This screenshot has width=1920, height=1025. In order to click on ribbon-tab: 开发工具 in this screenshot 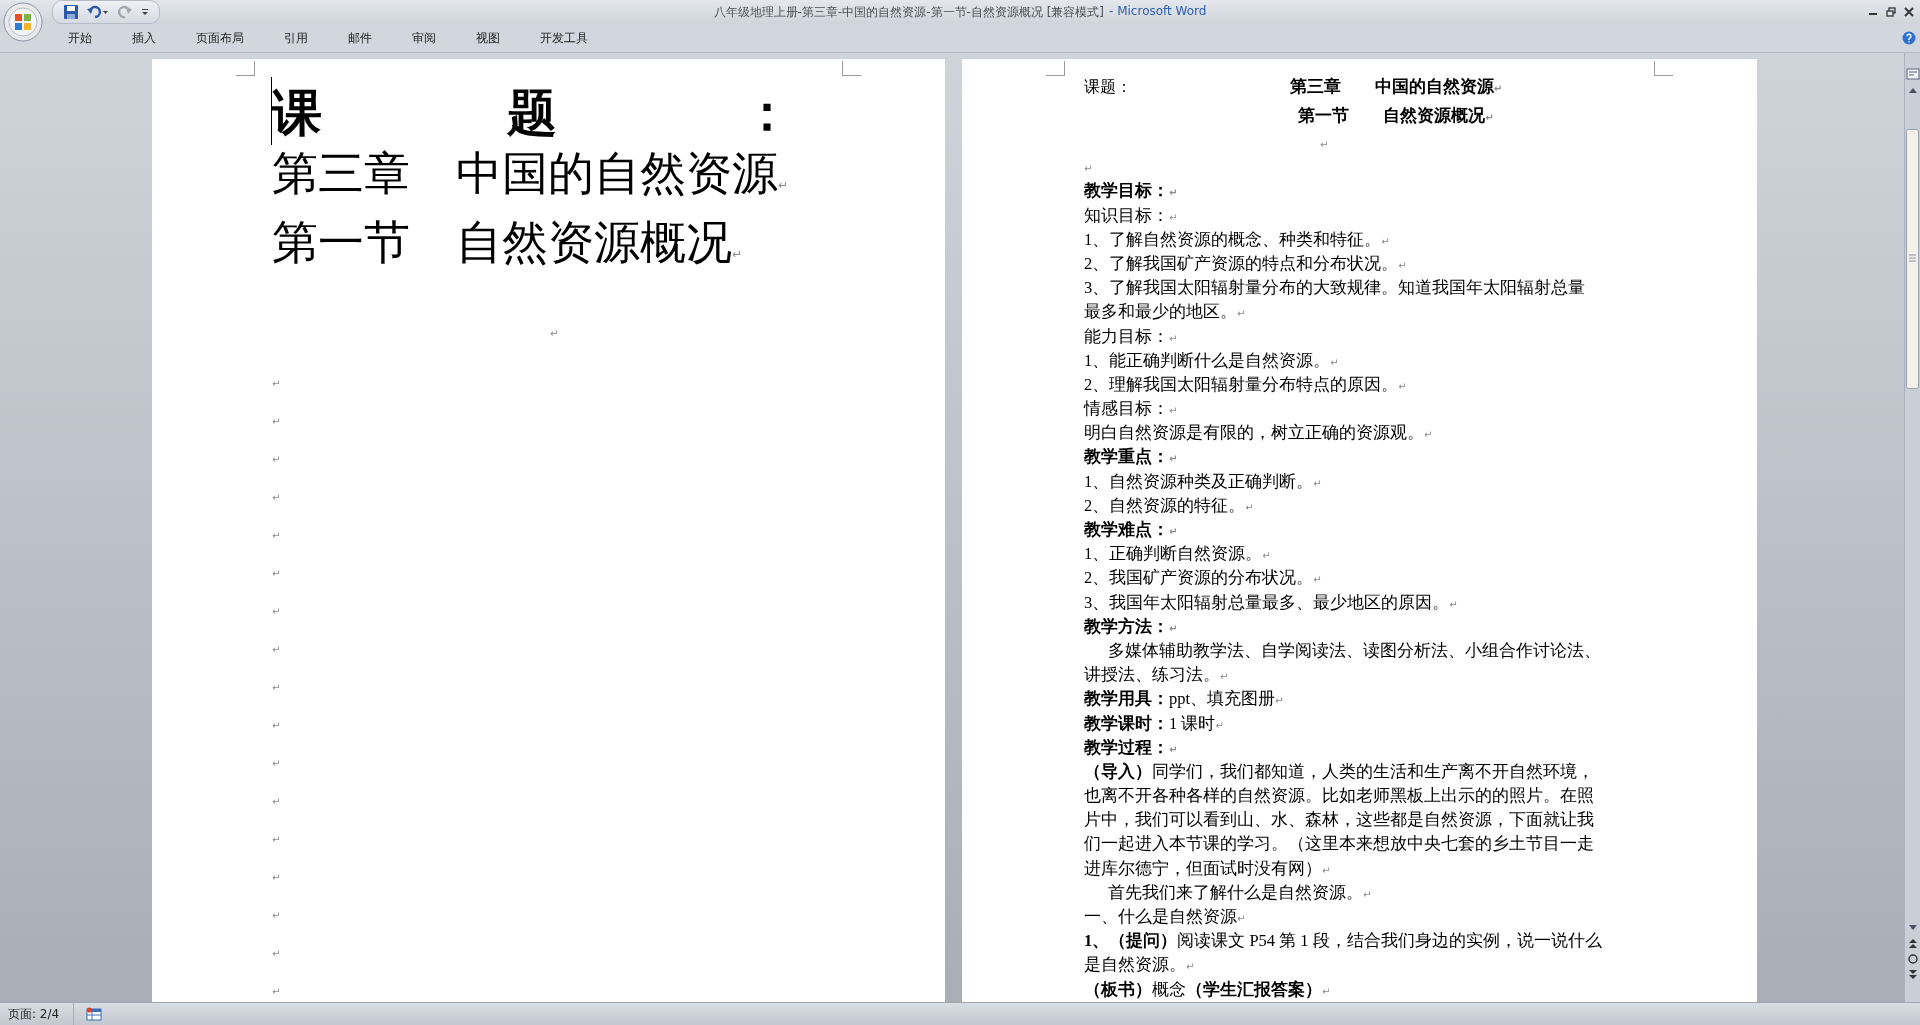, I will do `click(564, 38)`.